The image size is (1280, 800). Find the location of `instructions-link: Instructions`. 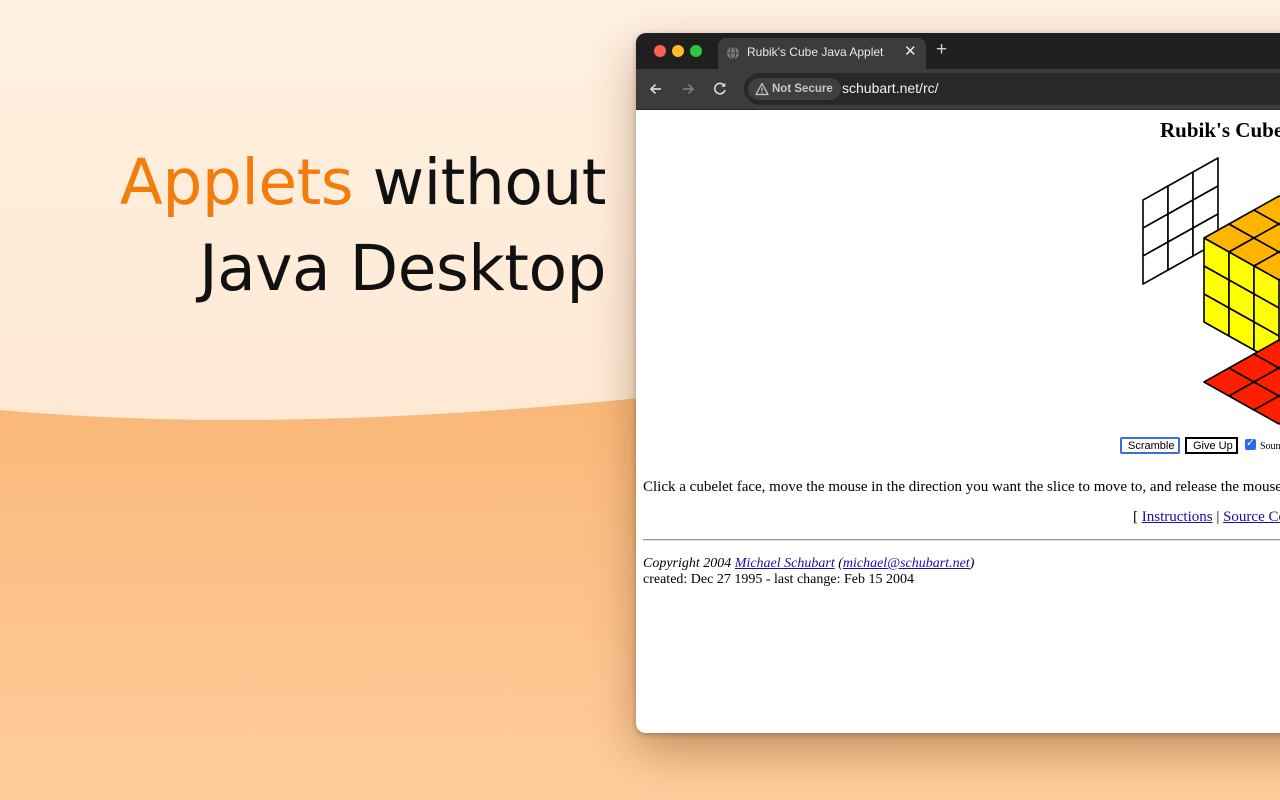

instructions-link: Instructions is located at coordinates (1177, 517).